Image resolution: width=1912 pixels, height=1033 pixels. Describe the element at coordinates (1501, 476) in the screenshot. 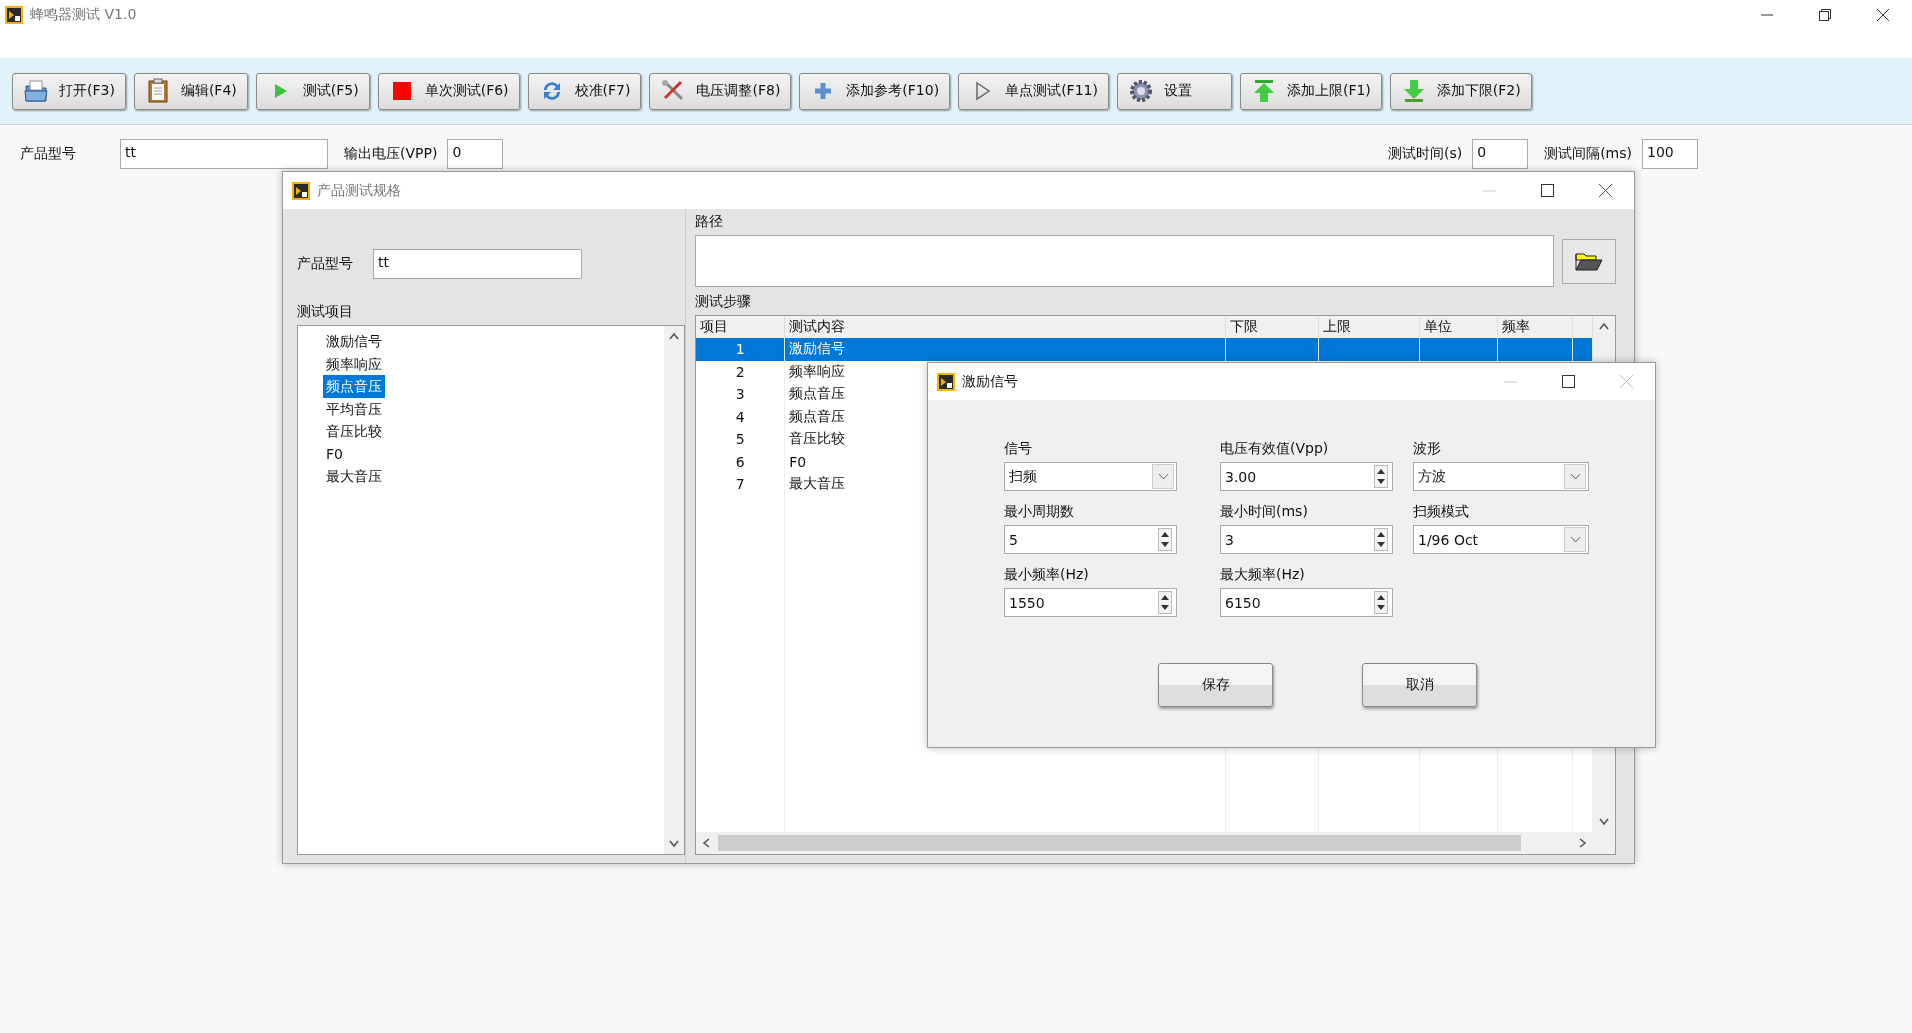

I see `dropdown-field: 方波` at that location.